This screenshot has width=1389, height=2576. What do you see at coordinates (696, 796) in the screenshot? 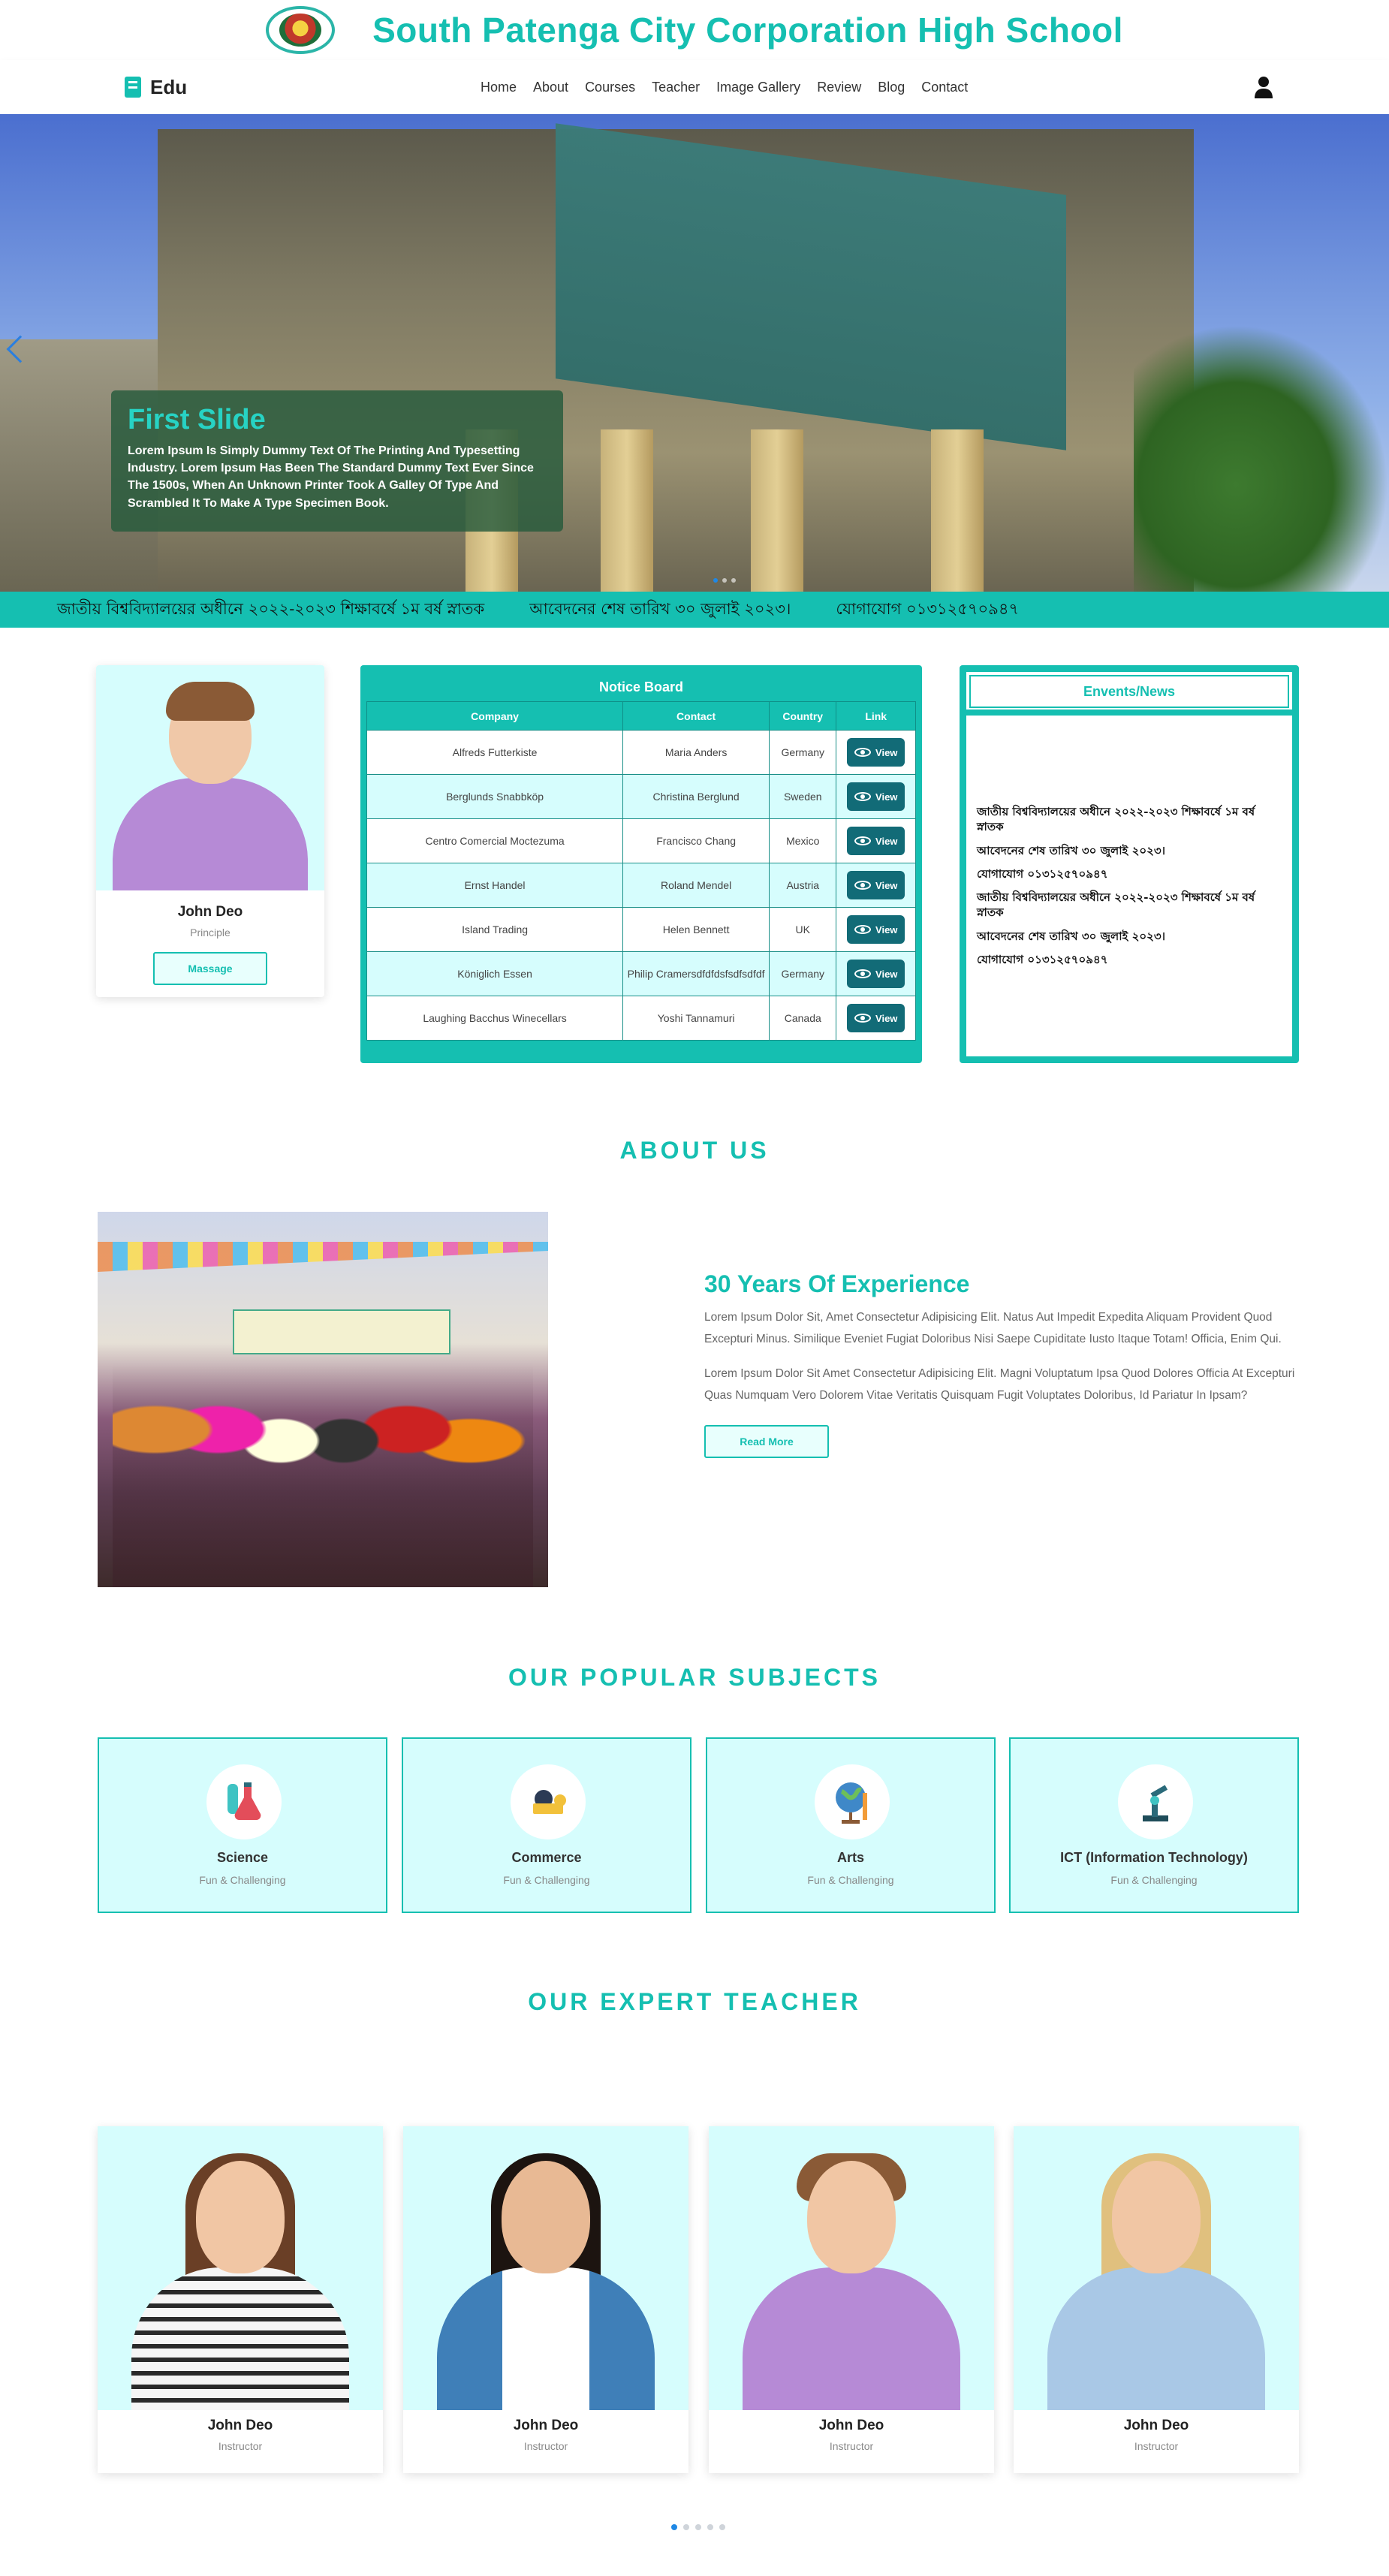
I see `table-cell: Christina Berglund` at bounding box center [696, 796].